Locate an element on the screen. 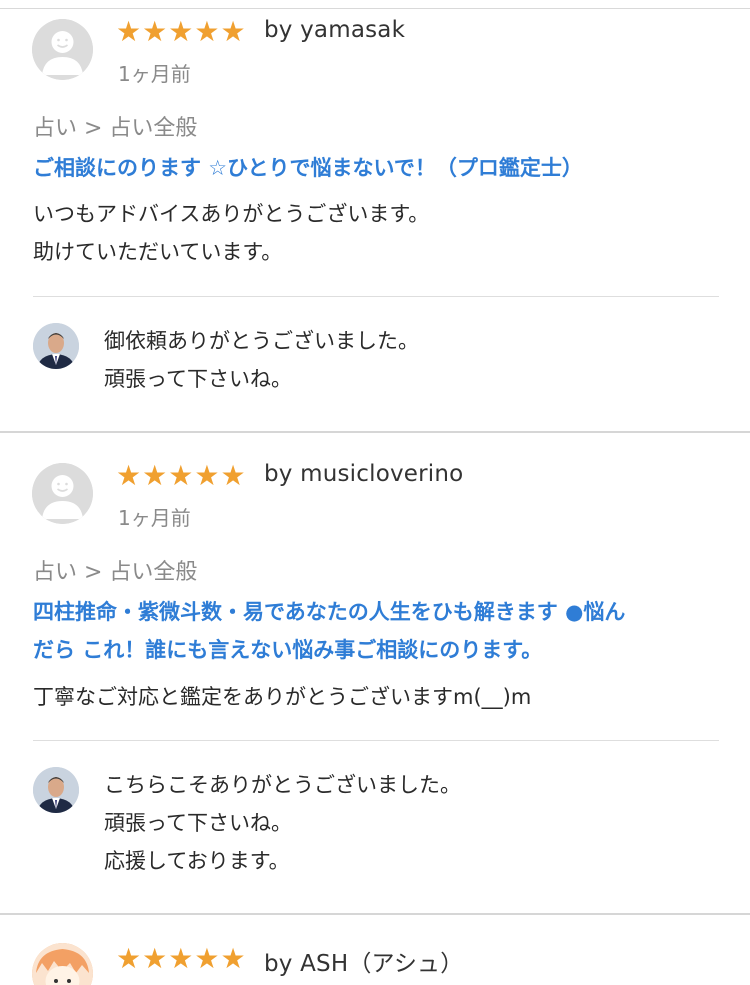 This screenshot has width=750, height=985. review-item: ★ ★ ★ ★ ★ by ASH（アシュ） is located at coordinates (375, 950).